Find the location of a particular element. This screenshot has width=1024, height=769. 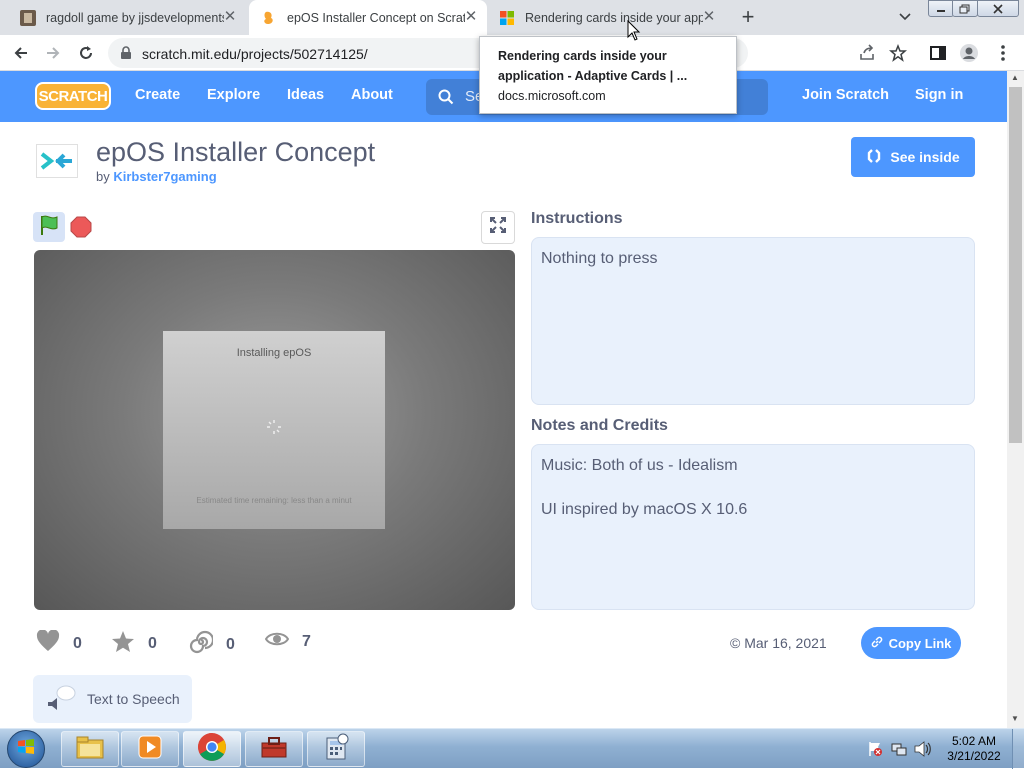

clock-time: 5:02 AM is located at coordinates (974, 741).